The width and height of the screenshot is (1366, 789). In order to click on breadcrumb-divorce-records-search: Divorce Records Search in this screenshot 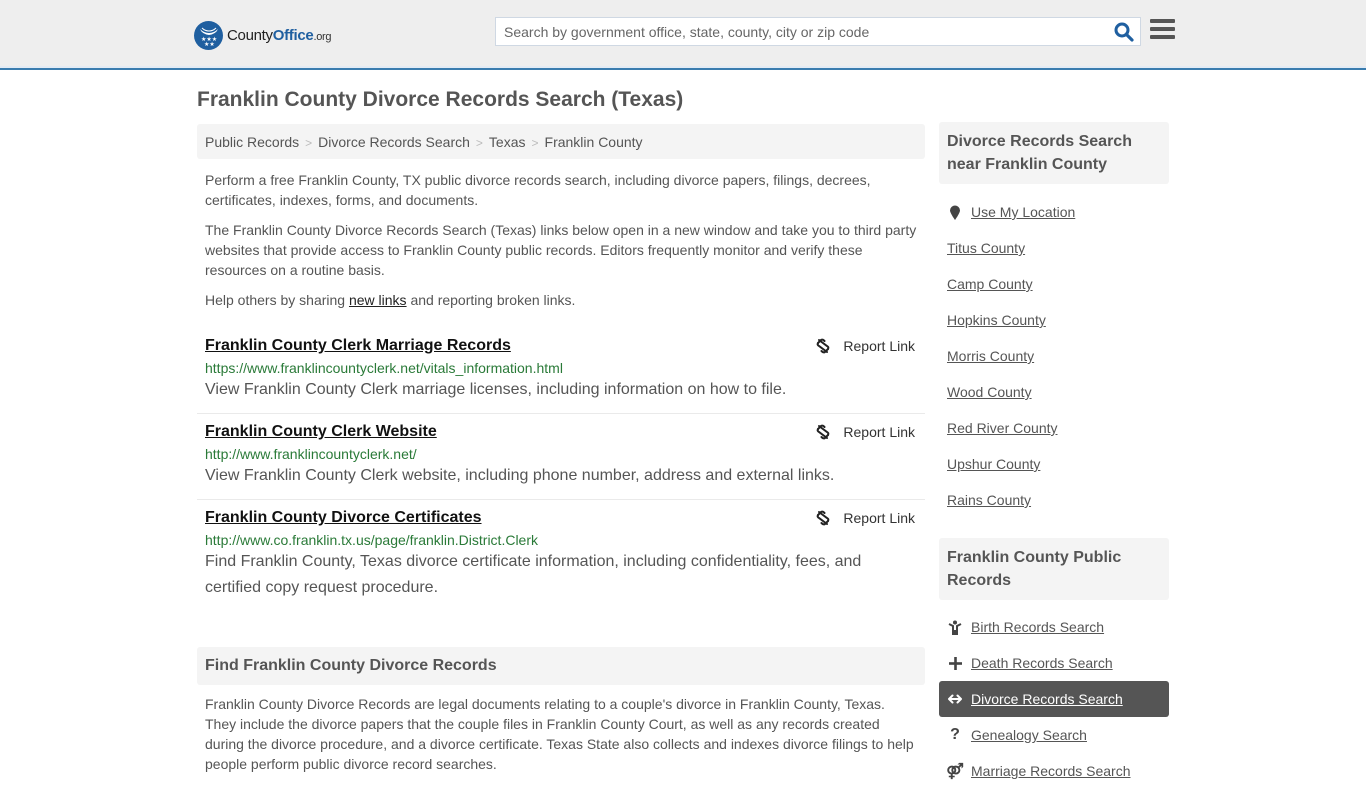, I will do `click(394, 142)`.